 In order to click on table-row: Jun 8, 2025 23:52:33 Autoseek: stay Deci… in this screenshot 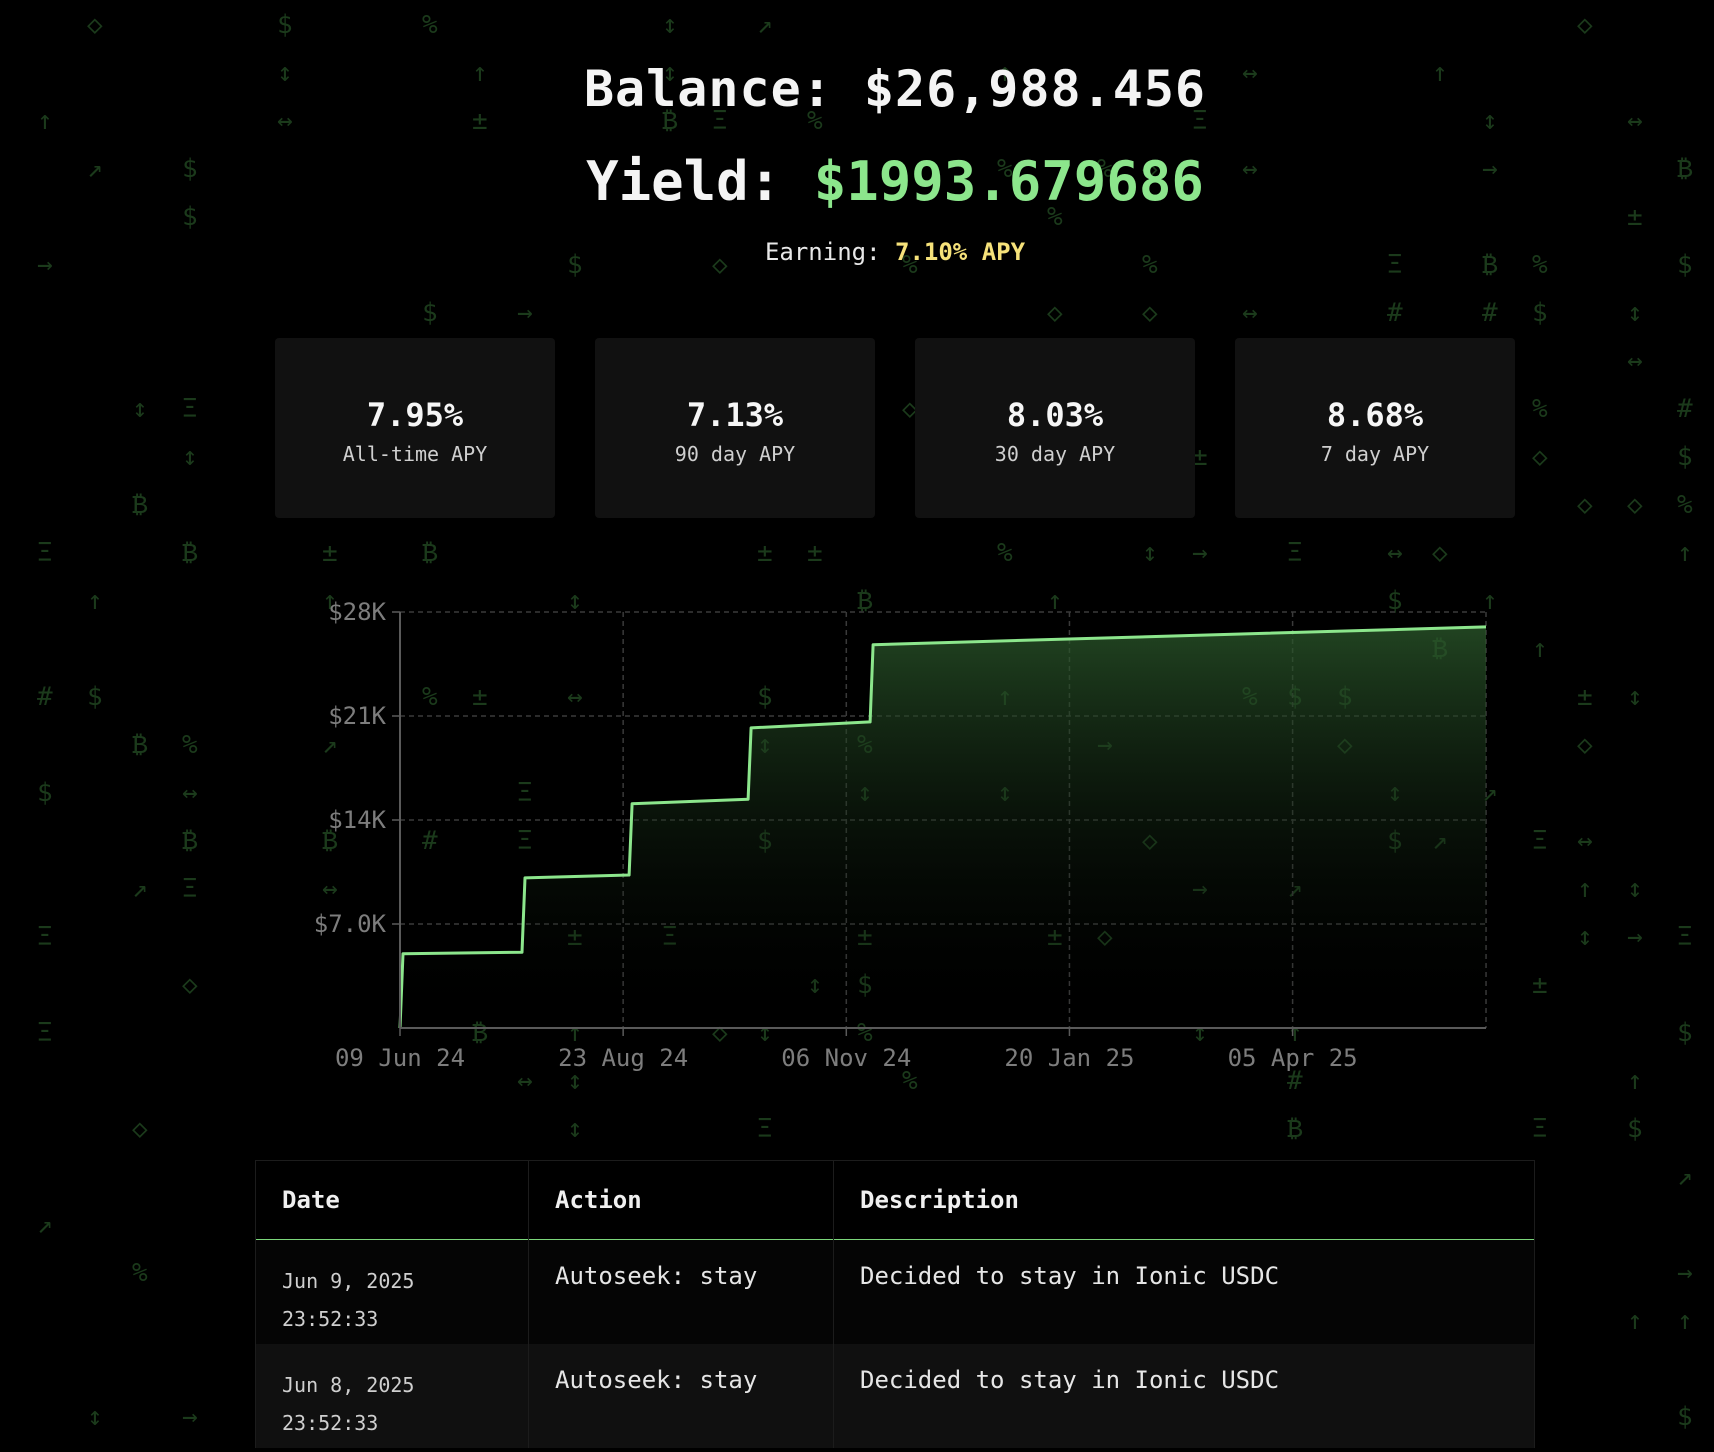, I will do `click(895, 1395)`.